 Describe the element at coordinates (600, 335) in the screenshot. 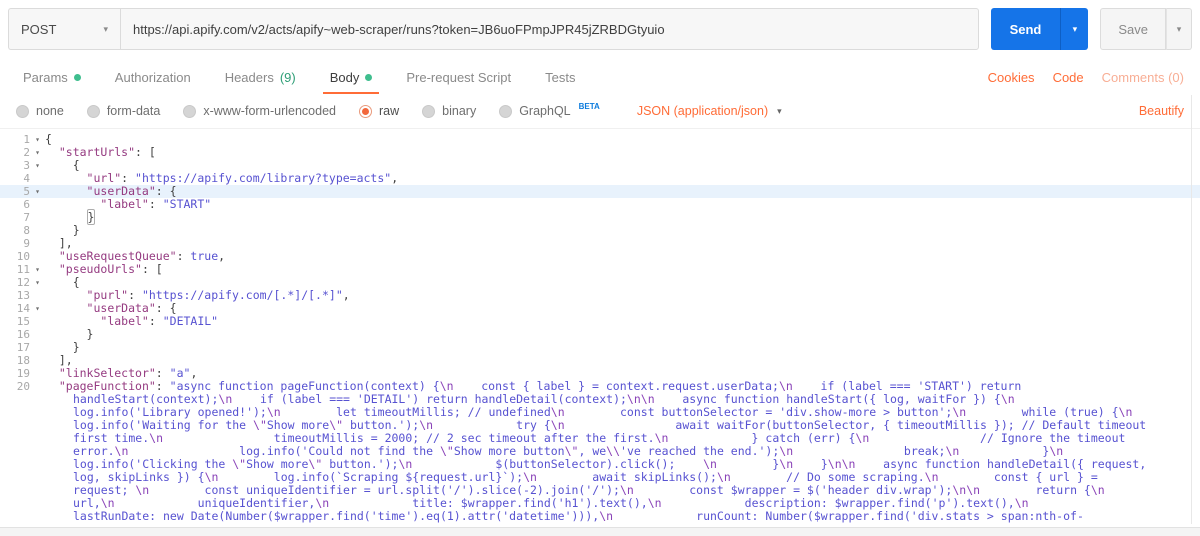

I see `code-line: 16 }` at that location.